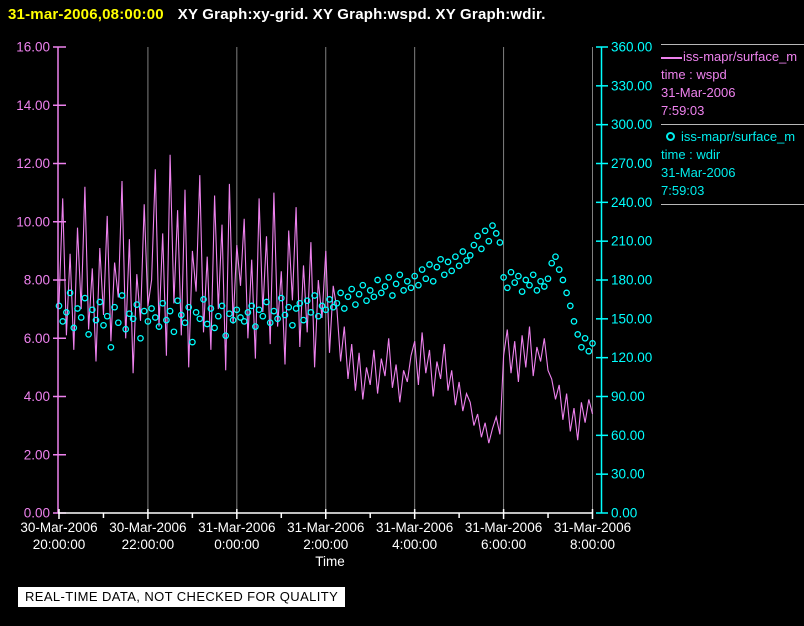  What do you see at coordinates (683, 190) in the screenshot?
I see `wdir-time: 7:59:03` at bounding box center [683, 190].